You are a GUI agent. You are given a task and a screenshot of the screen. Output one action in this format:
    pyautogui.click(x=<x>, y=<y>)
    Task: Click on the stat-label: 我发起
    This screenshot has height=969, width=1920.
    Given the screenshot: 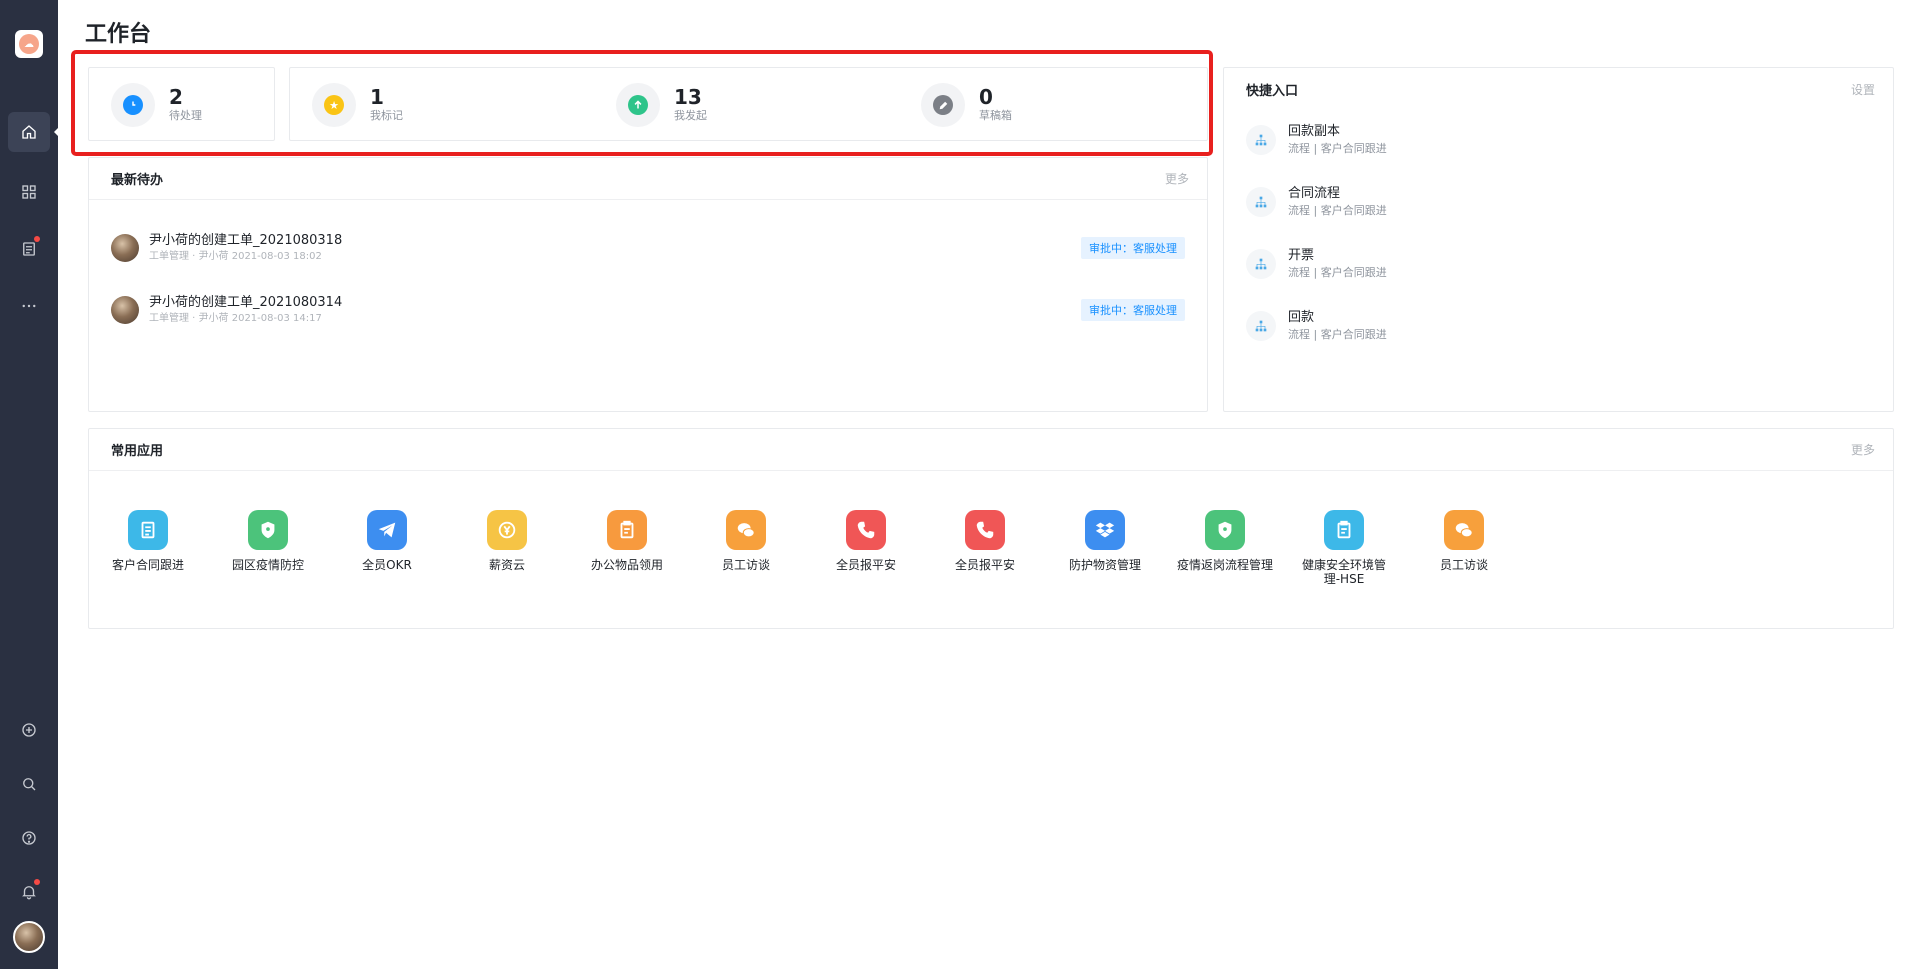 What is the action you would take?
    pyautogui.click(x=690, y=115)
    